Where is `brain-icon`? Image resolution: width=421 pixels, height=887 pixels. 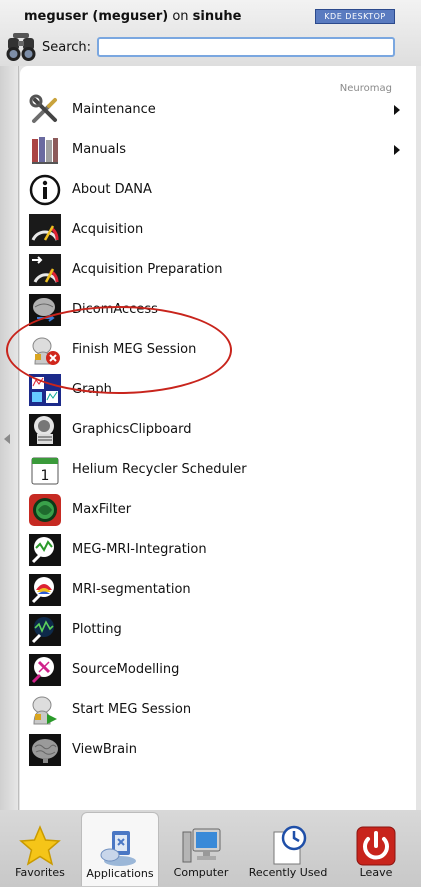
brain-icon is located at coordinates (45, 750).